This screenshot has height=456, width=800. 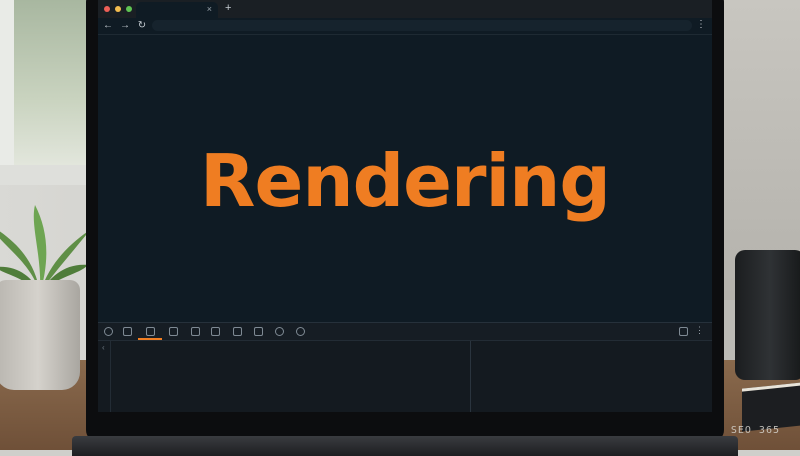 What do you see at coordinates (107, 9) in the screenshot?
I see `close-window-button` at bounding box center [107, 9].